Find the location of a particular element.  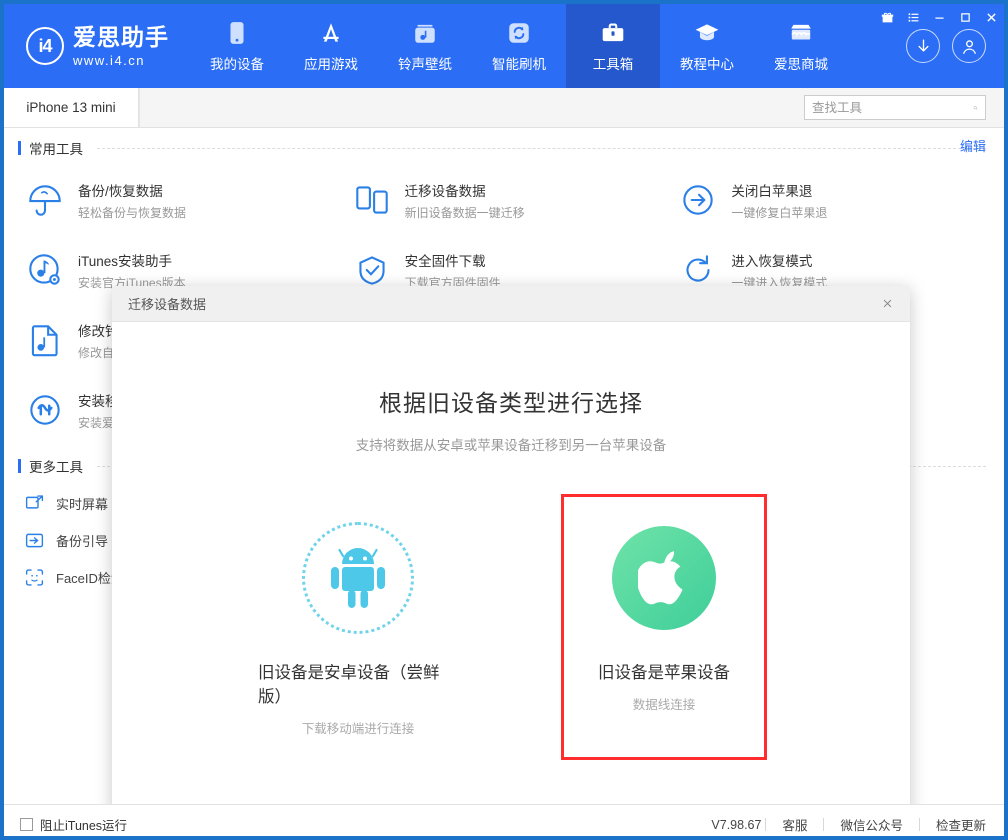

firmware-icon is located at coordinates (372, 270).